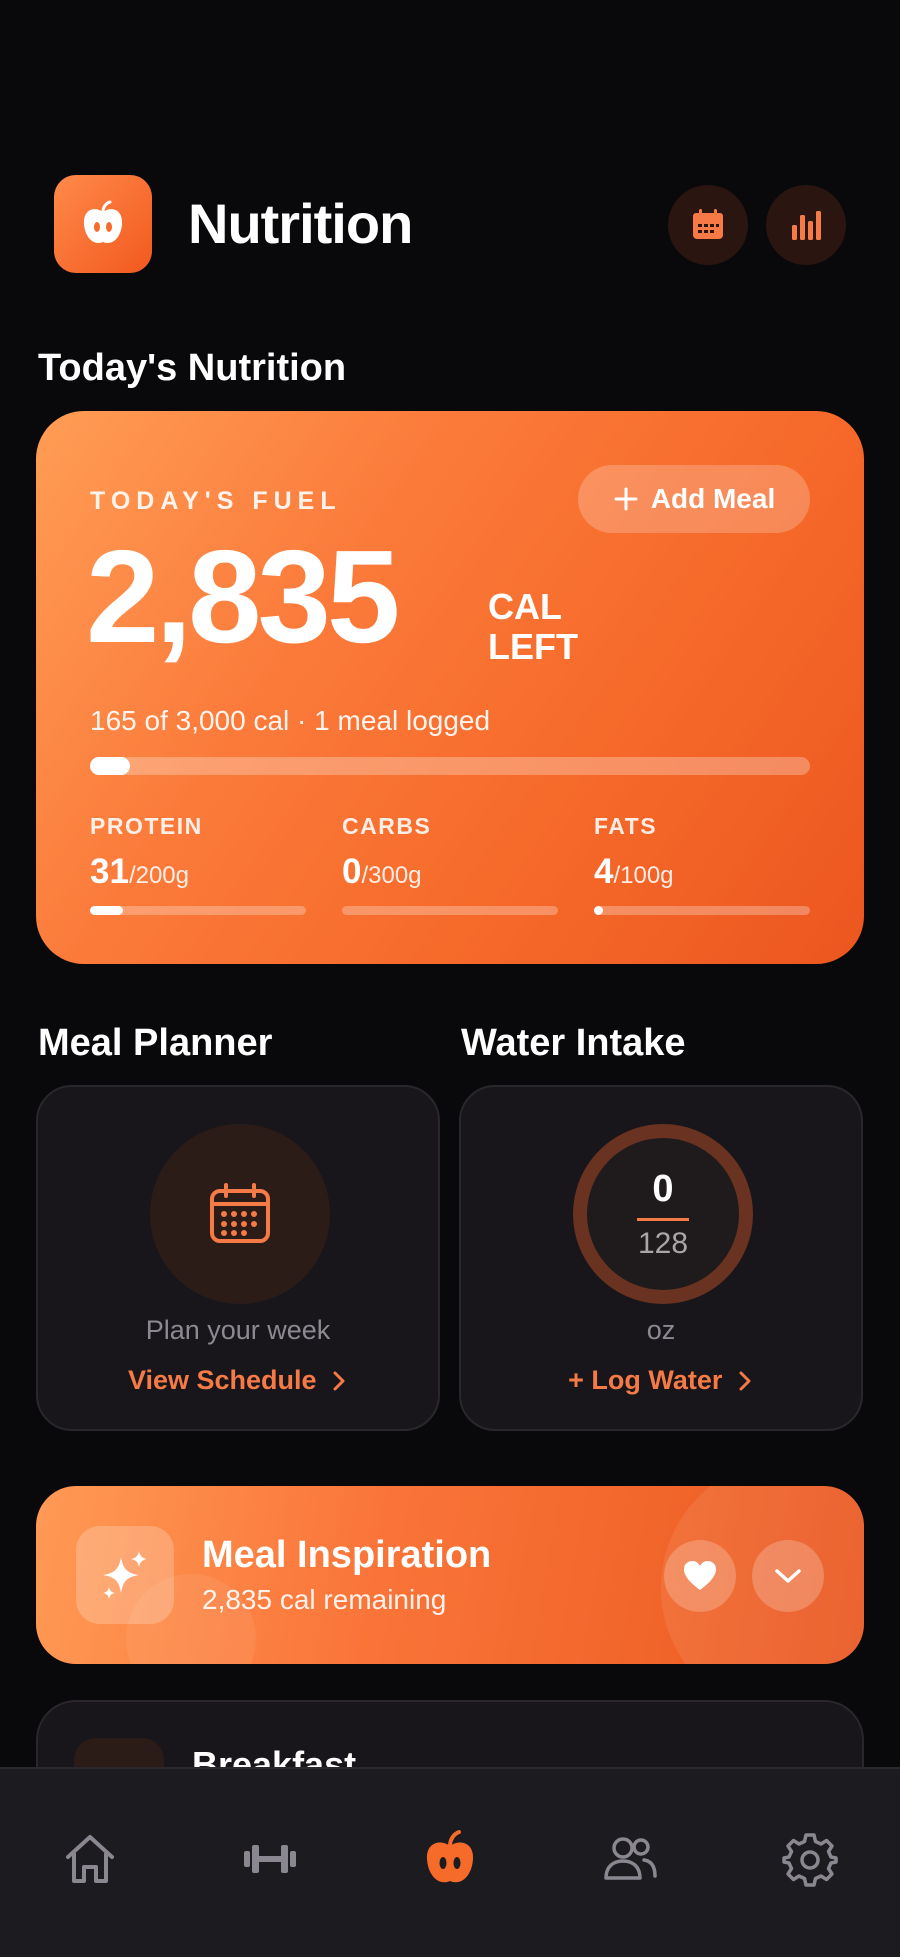 The height and width of the screenshot is (1957, 900). Describe the element at coordinates (243, 596) in the screenshot. I see `calories-left-value: 2,835` at that location.